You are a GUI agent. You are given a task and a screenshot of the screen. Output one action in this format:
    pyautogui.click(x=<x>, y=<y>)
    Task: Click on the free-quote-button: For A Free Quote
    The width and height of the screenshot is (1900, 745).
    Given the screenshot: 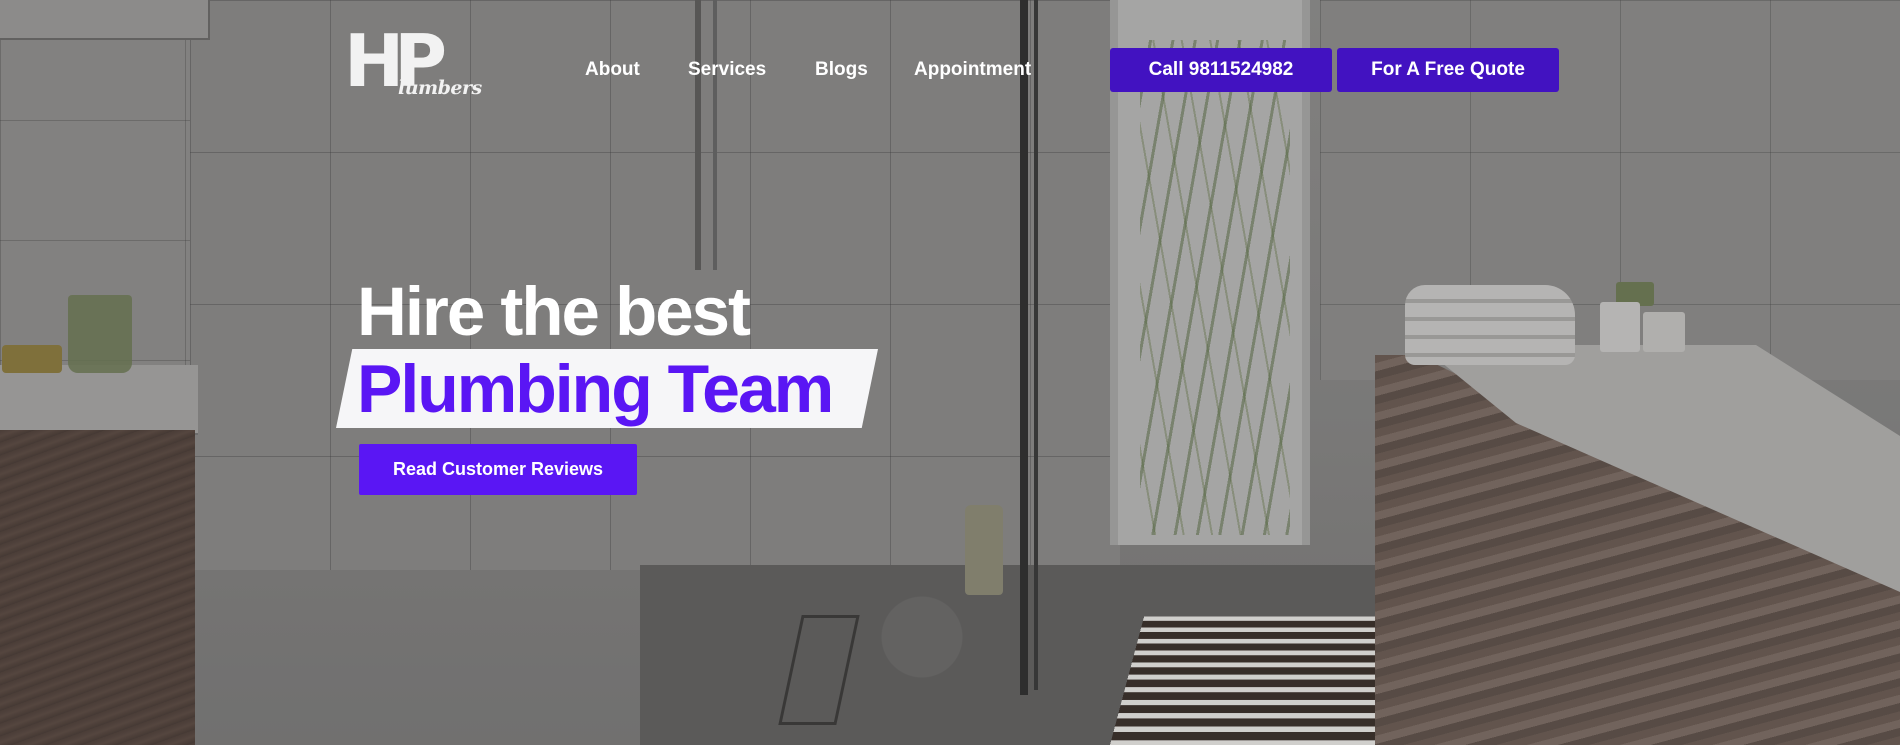 What is the action you would take?
    pyautogui.click(x=1448, y=70)
    